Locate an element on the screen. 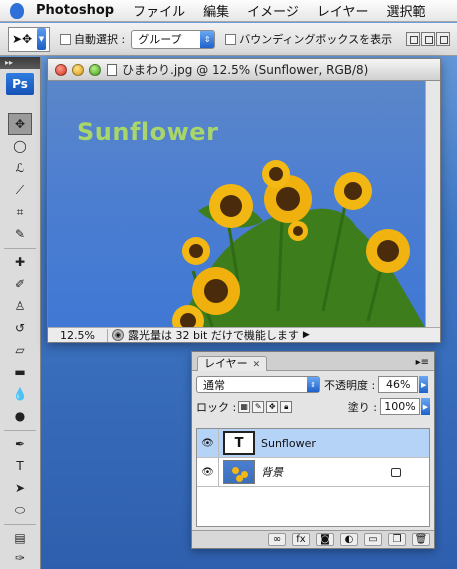 The image size is (457, 569). tools-palette-grip: ▸▸ is located at coordinates (20, 63).